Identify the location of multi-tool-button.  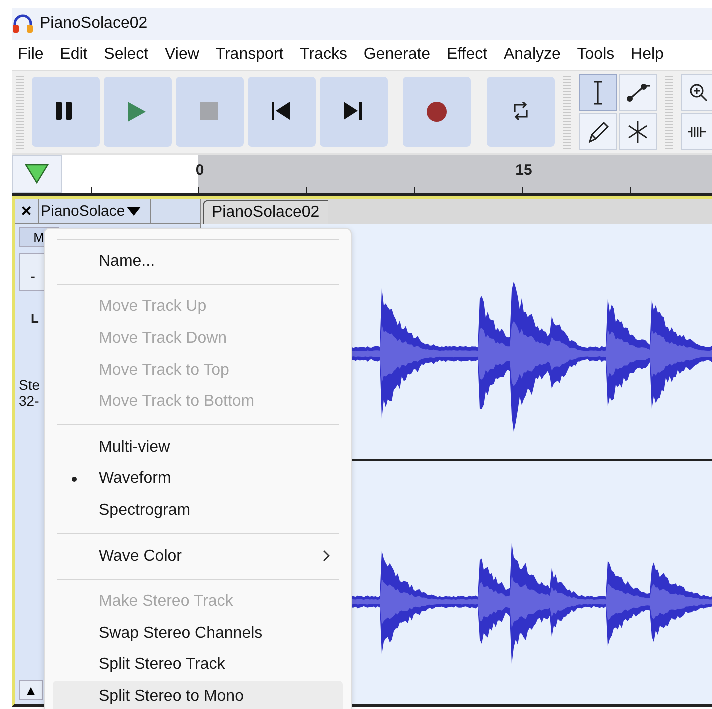
(638, 131).